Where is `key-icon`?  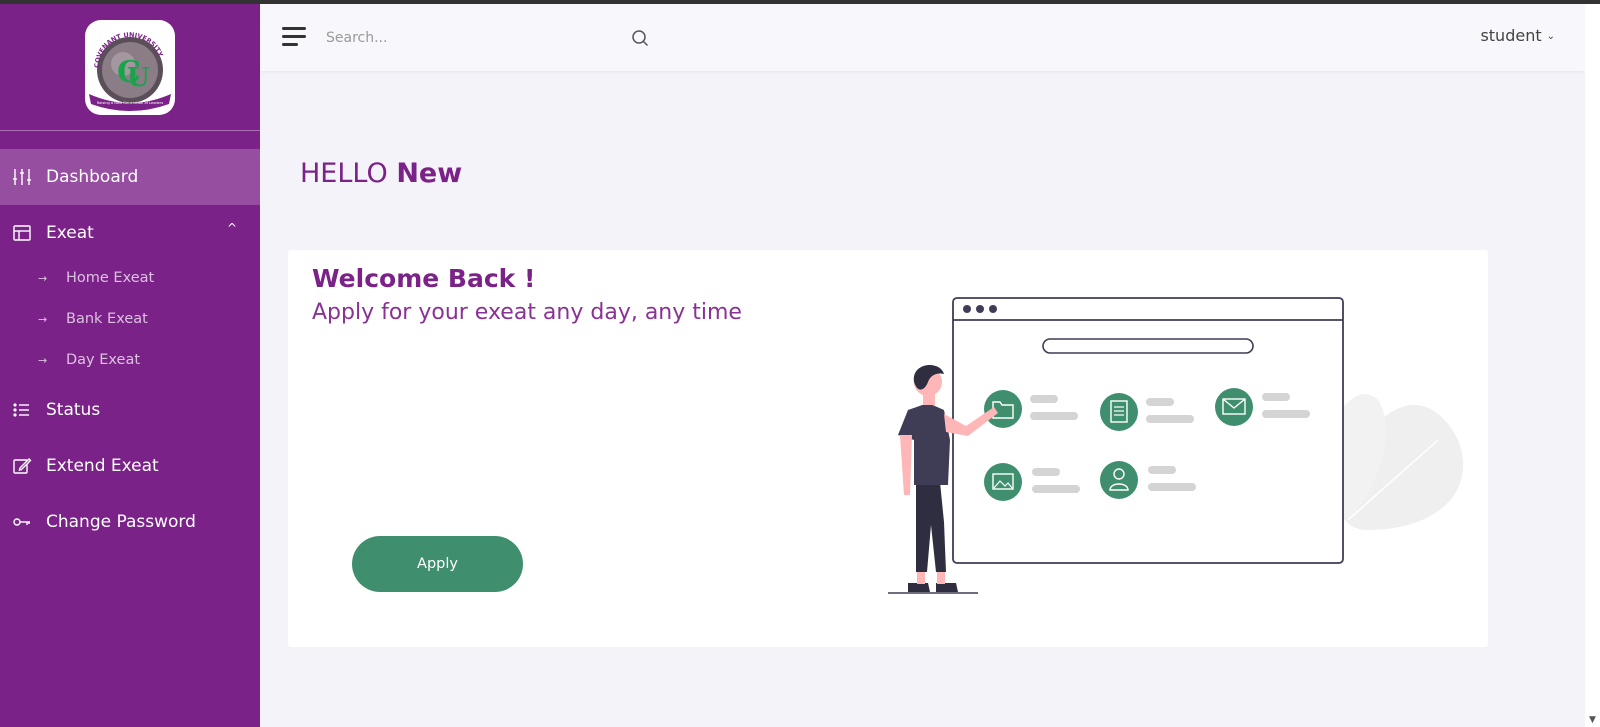 key-icon is located at coordinates (21, 522).